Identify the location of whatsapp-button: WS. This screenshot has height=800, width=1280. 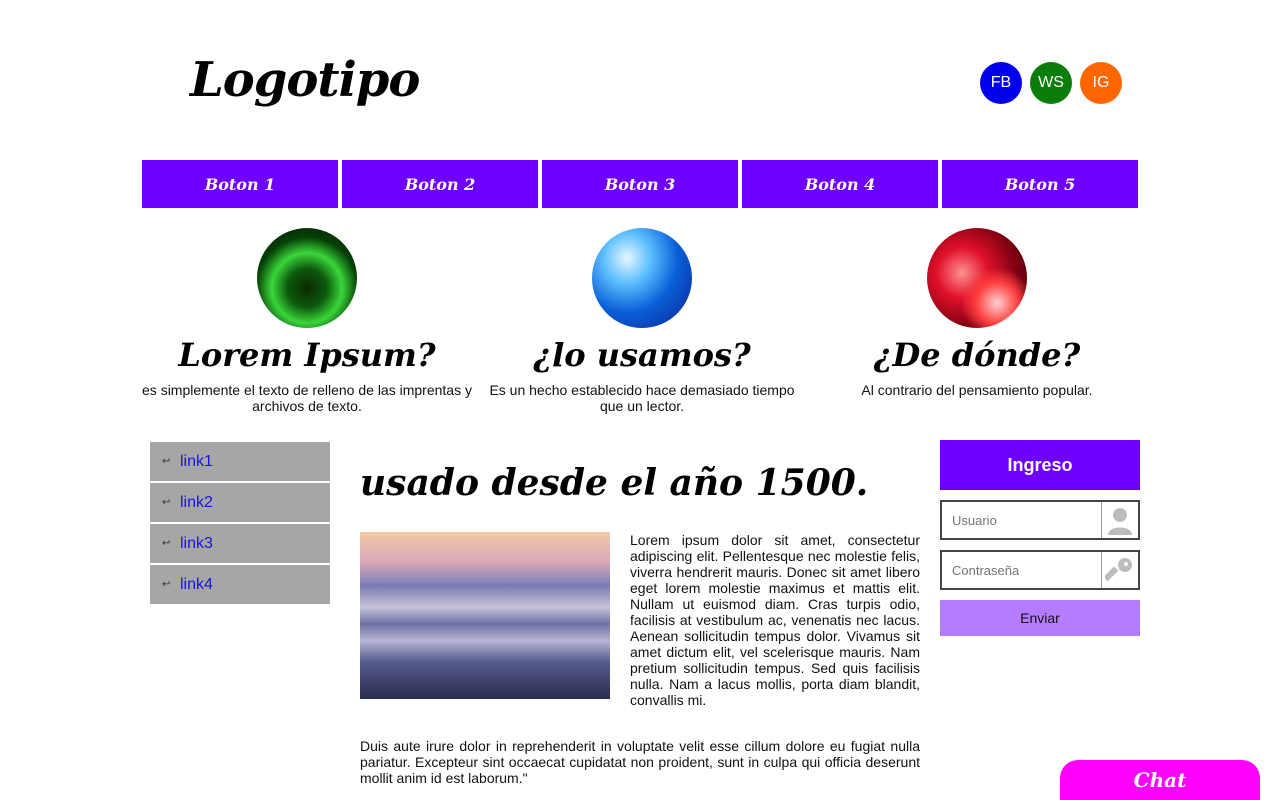
(1051, 83).